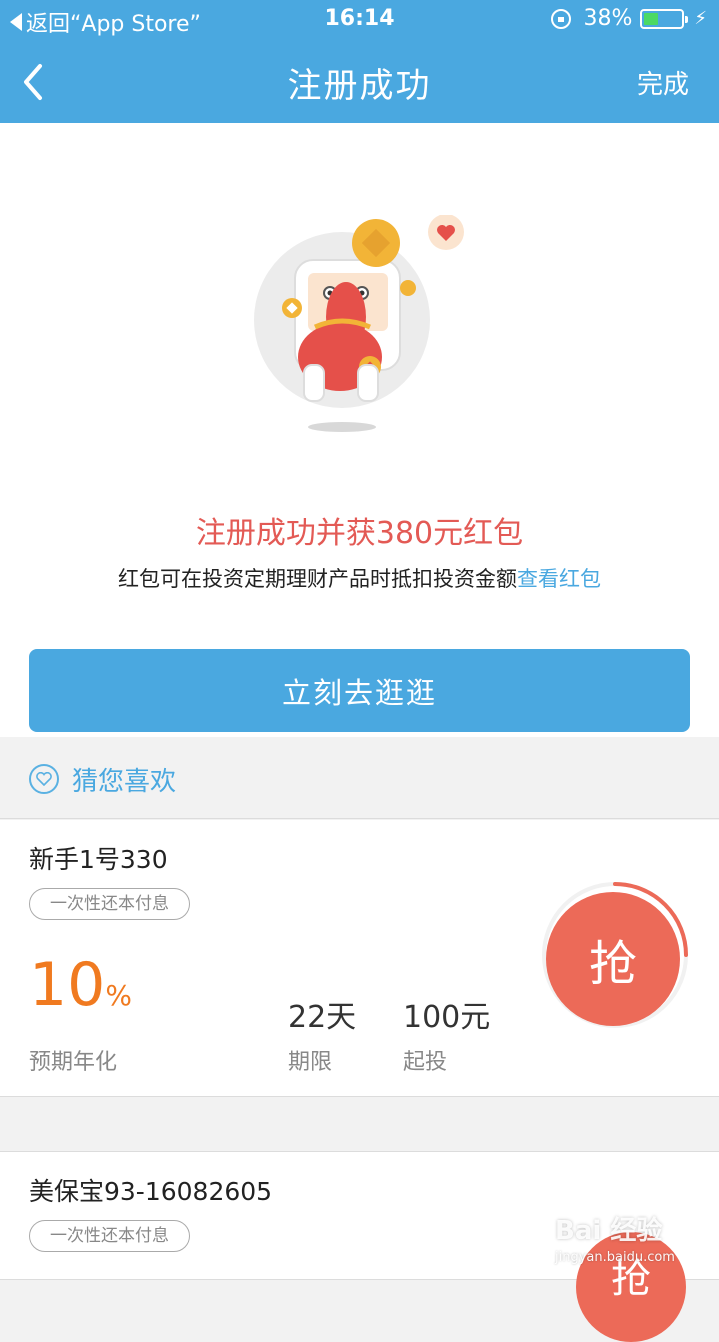 This screenshot has width=719, height=1342. I want to click on rotation-lock-icon, so click(561, 18).